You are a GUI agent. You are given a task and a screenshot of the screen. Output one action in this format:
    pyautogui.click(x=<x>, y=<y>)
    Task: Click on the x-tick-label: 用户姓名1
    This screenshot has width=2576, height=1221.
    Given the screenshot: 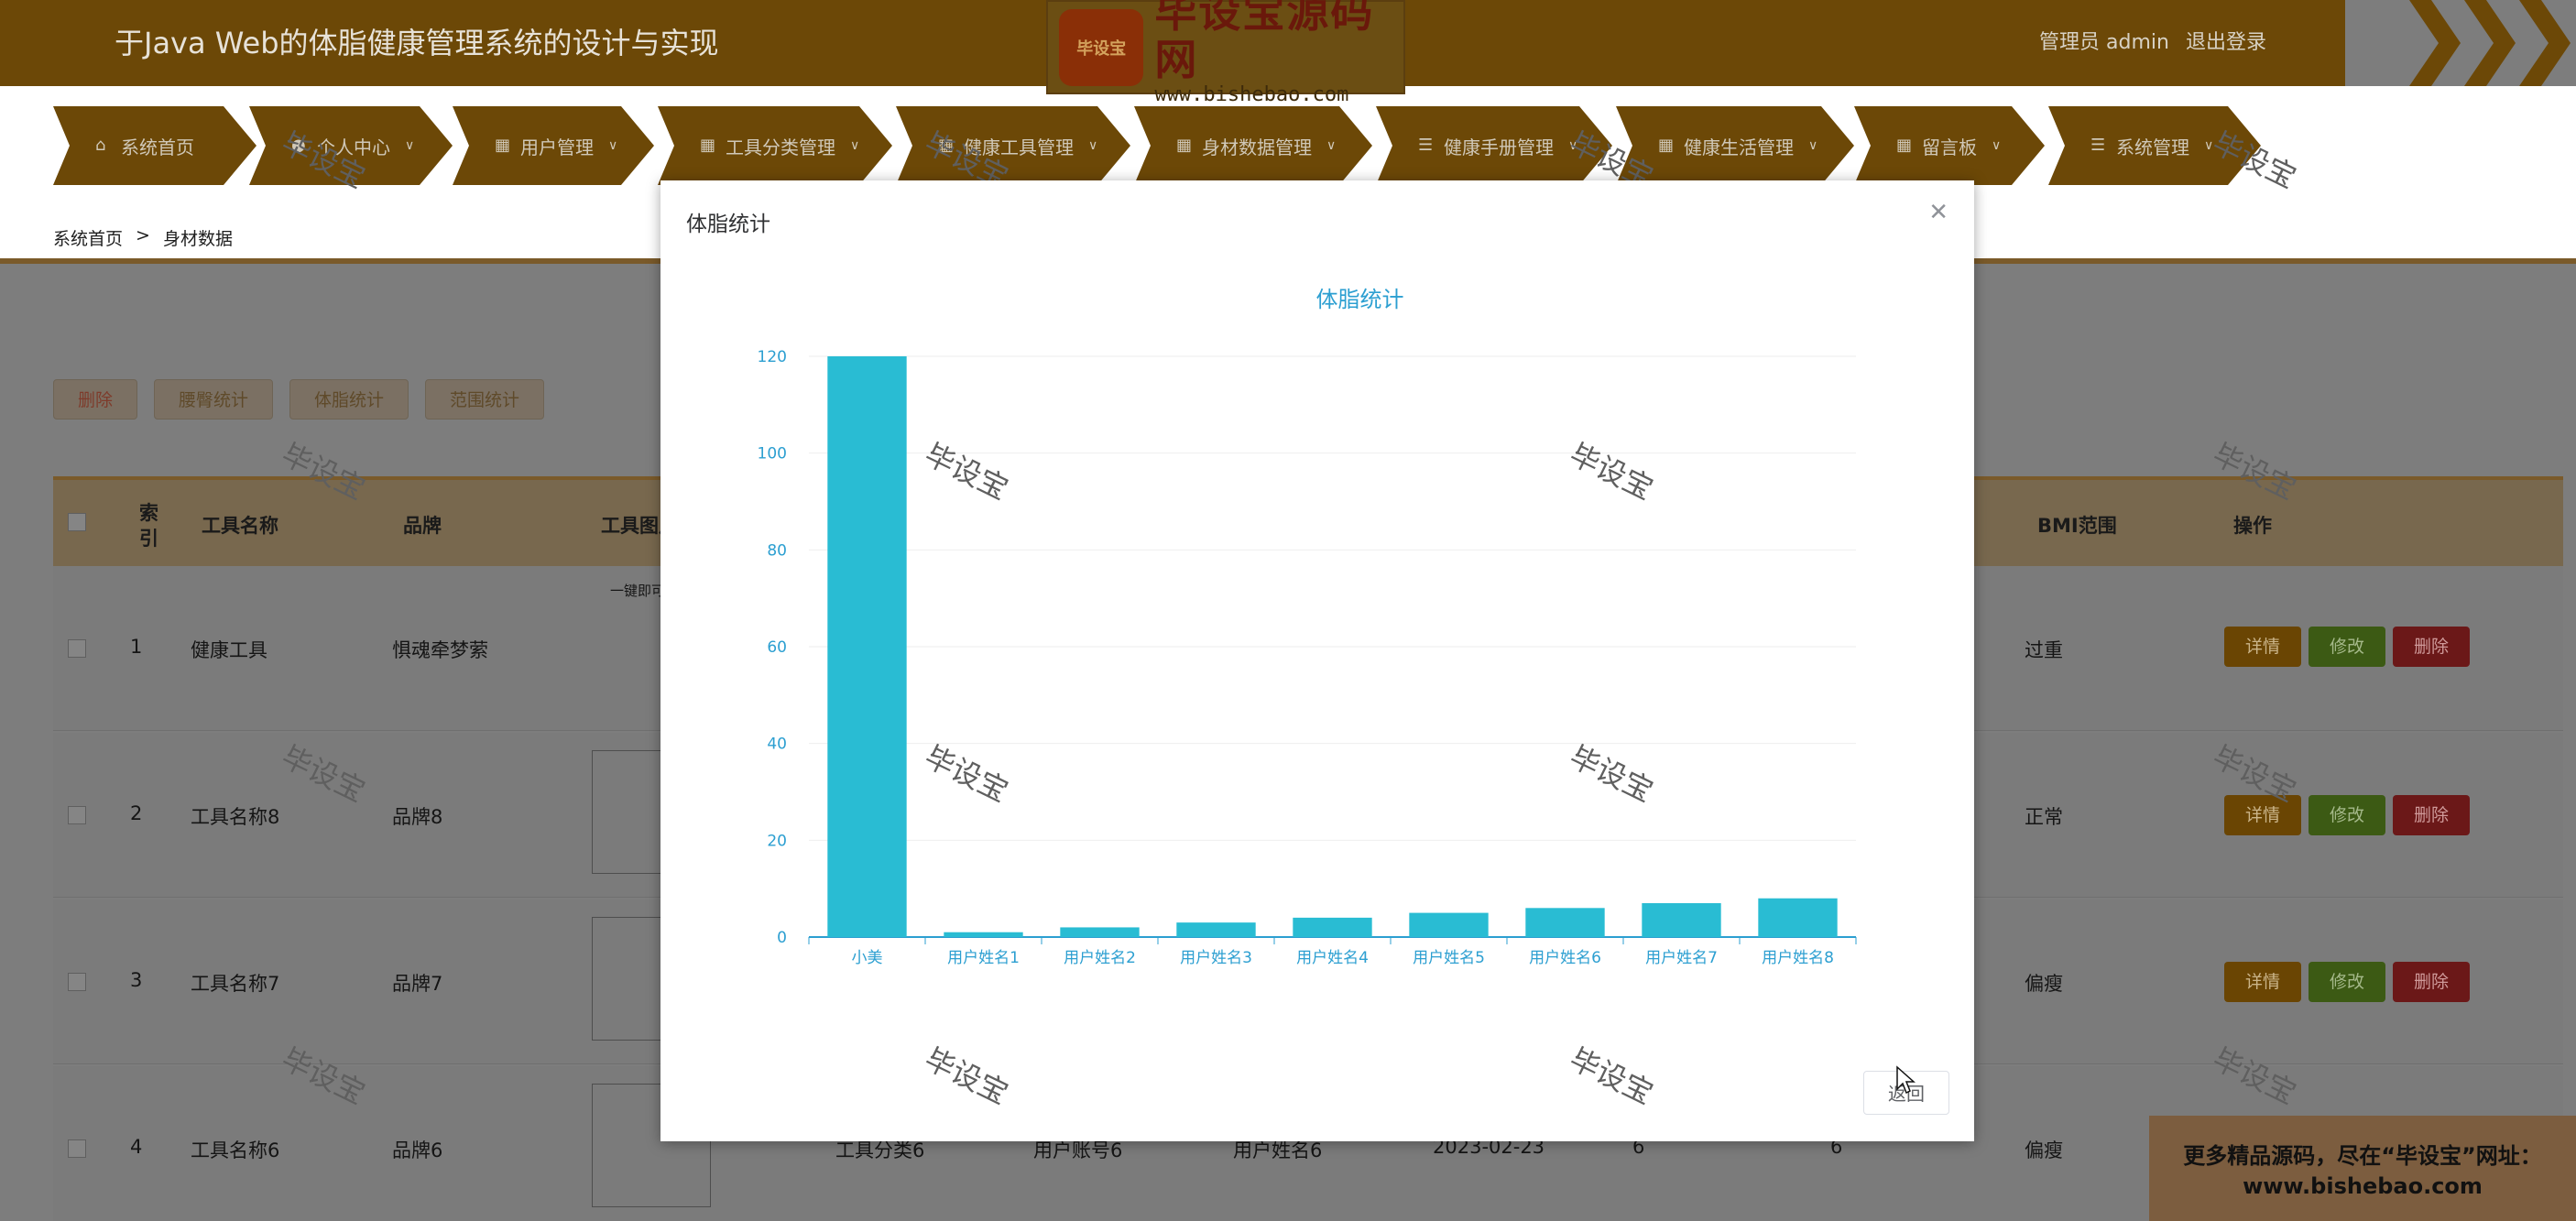 What is the action you would take?
    pyautogui.click(x=984, y=958)
    